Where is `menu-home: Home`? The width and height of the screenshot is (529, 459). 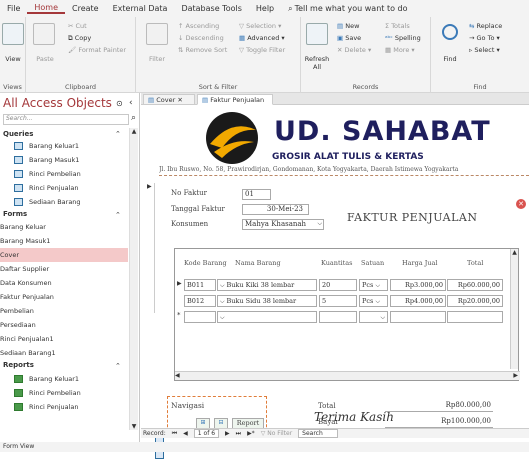 menu-home: Home is located at coordinates (46, 8).